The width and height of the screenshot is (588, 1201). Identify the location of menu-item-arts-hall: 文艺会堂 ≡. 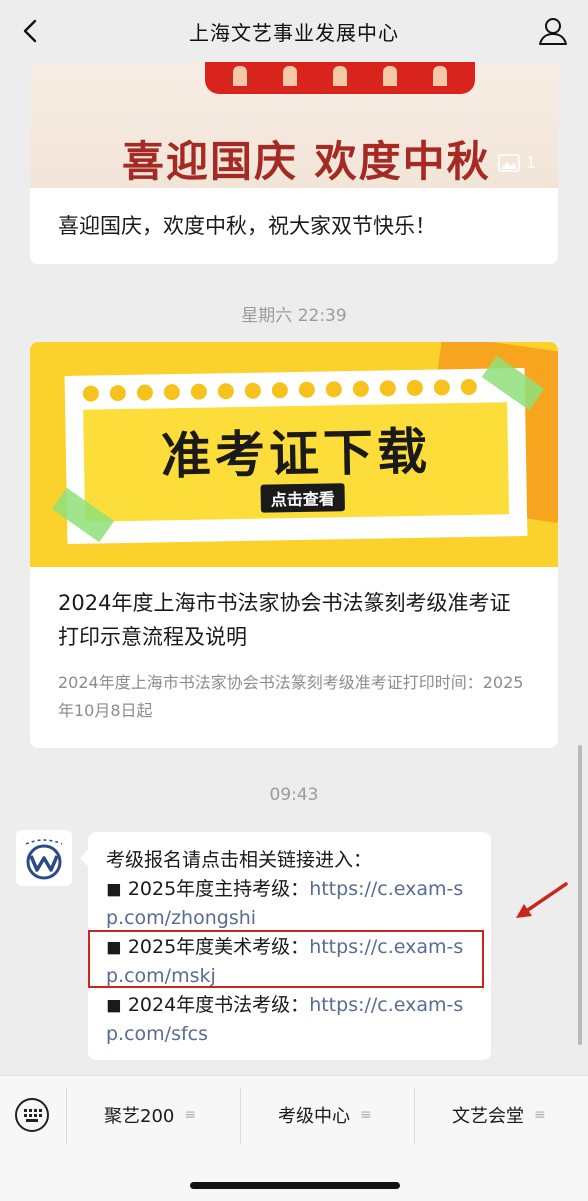
(499, 1115).